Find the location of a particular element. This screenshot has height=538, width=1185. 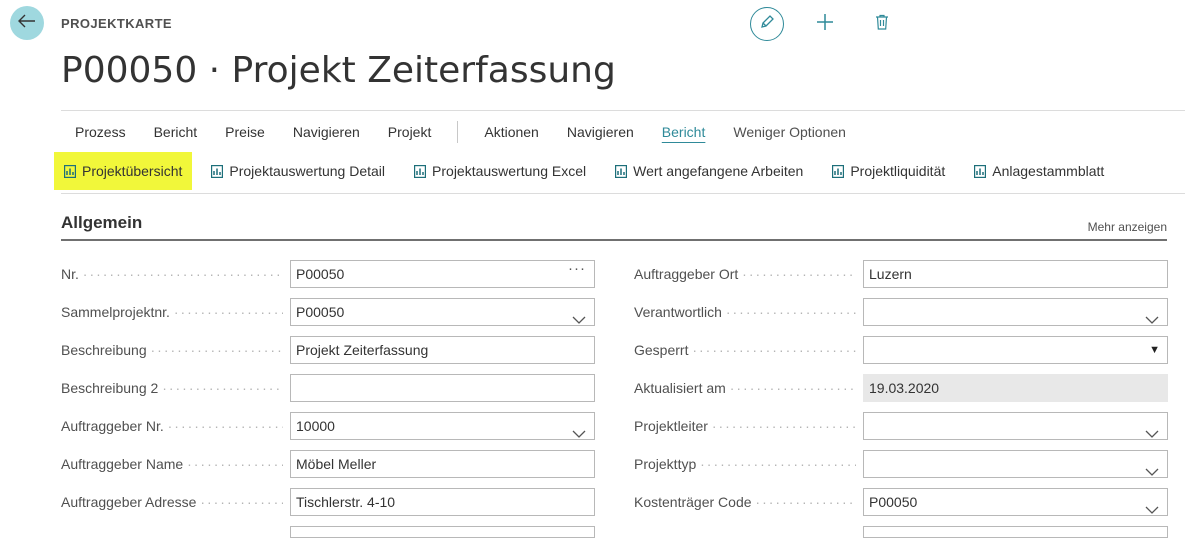

field-label: Auftraggeber Ort is located at coordinates (686, 274).